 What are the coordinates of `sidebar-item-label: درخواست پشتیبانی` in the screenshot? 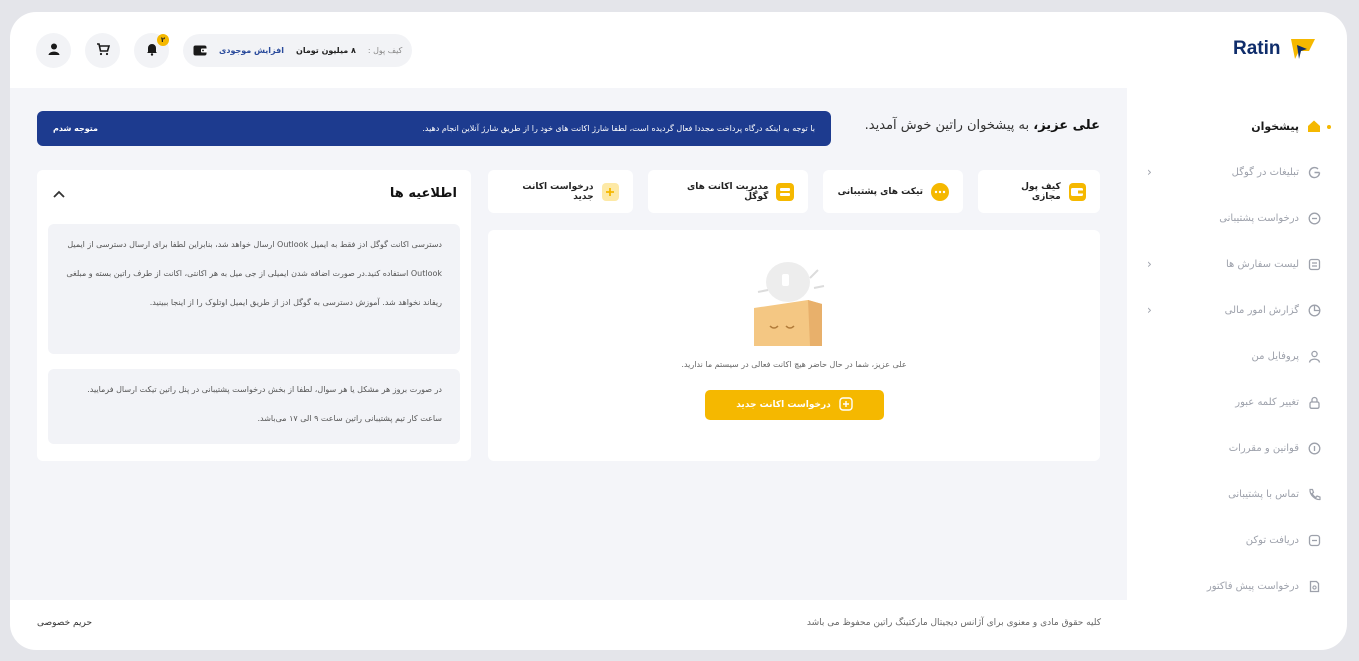 It's located at (1259, 218).